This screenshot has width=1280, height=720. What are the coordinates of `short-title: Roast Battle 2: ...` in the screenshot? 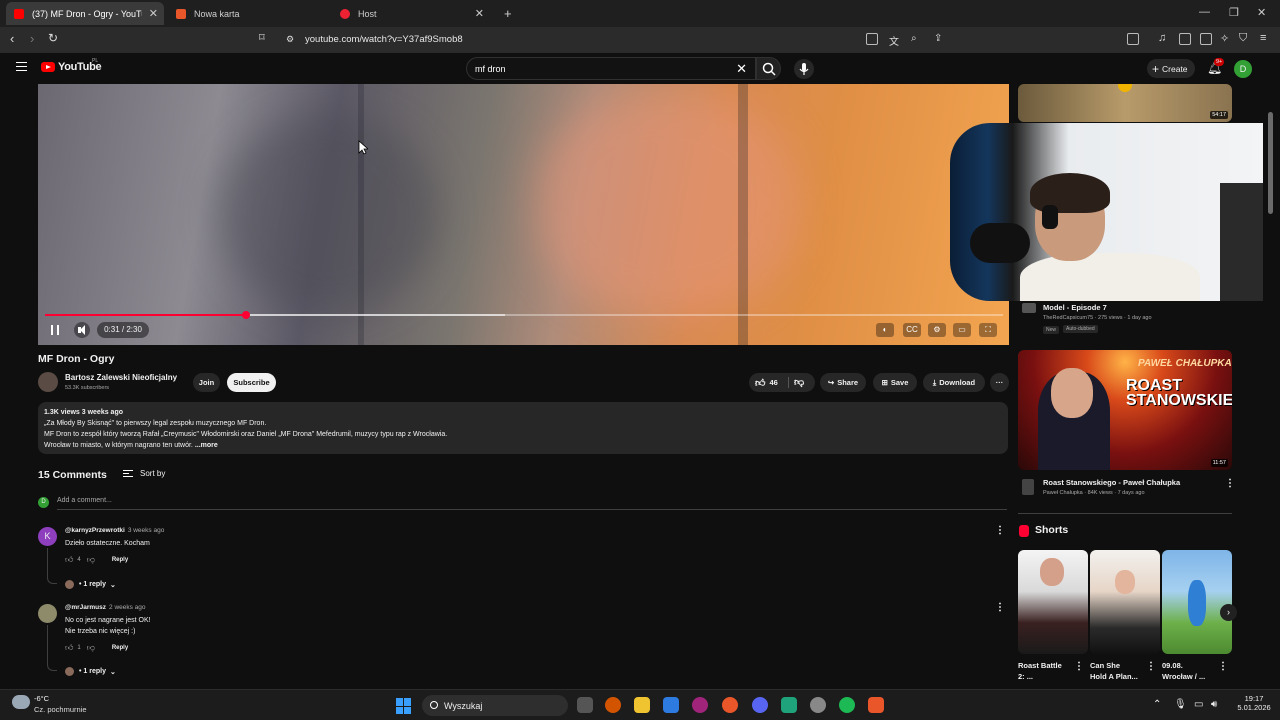 It's located at (1040, 671).